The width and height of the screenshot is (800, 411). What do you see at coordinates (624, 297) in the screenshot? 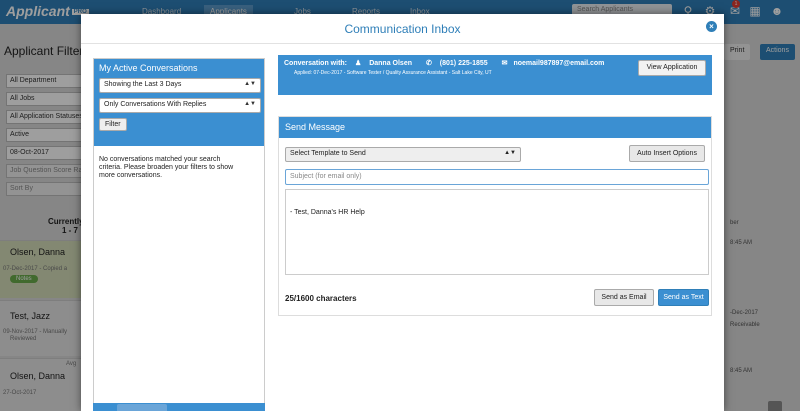
I see `send-as-email-button: Send as Email` at bounding box center [624, 297].